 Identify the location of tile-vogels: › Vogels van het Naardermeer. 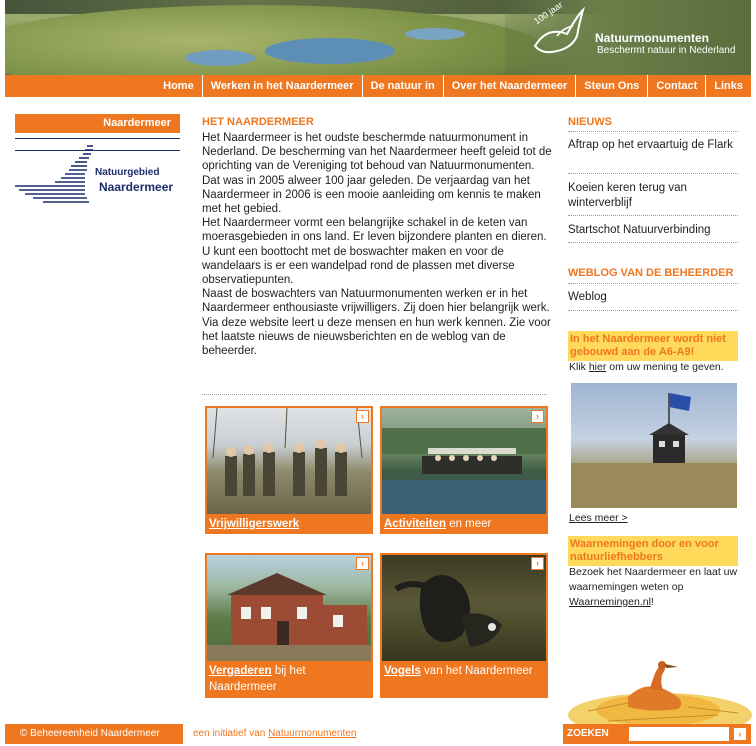
(464, 627).